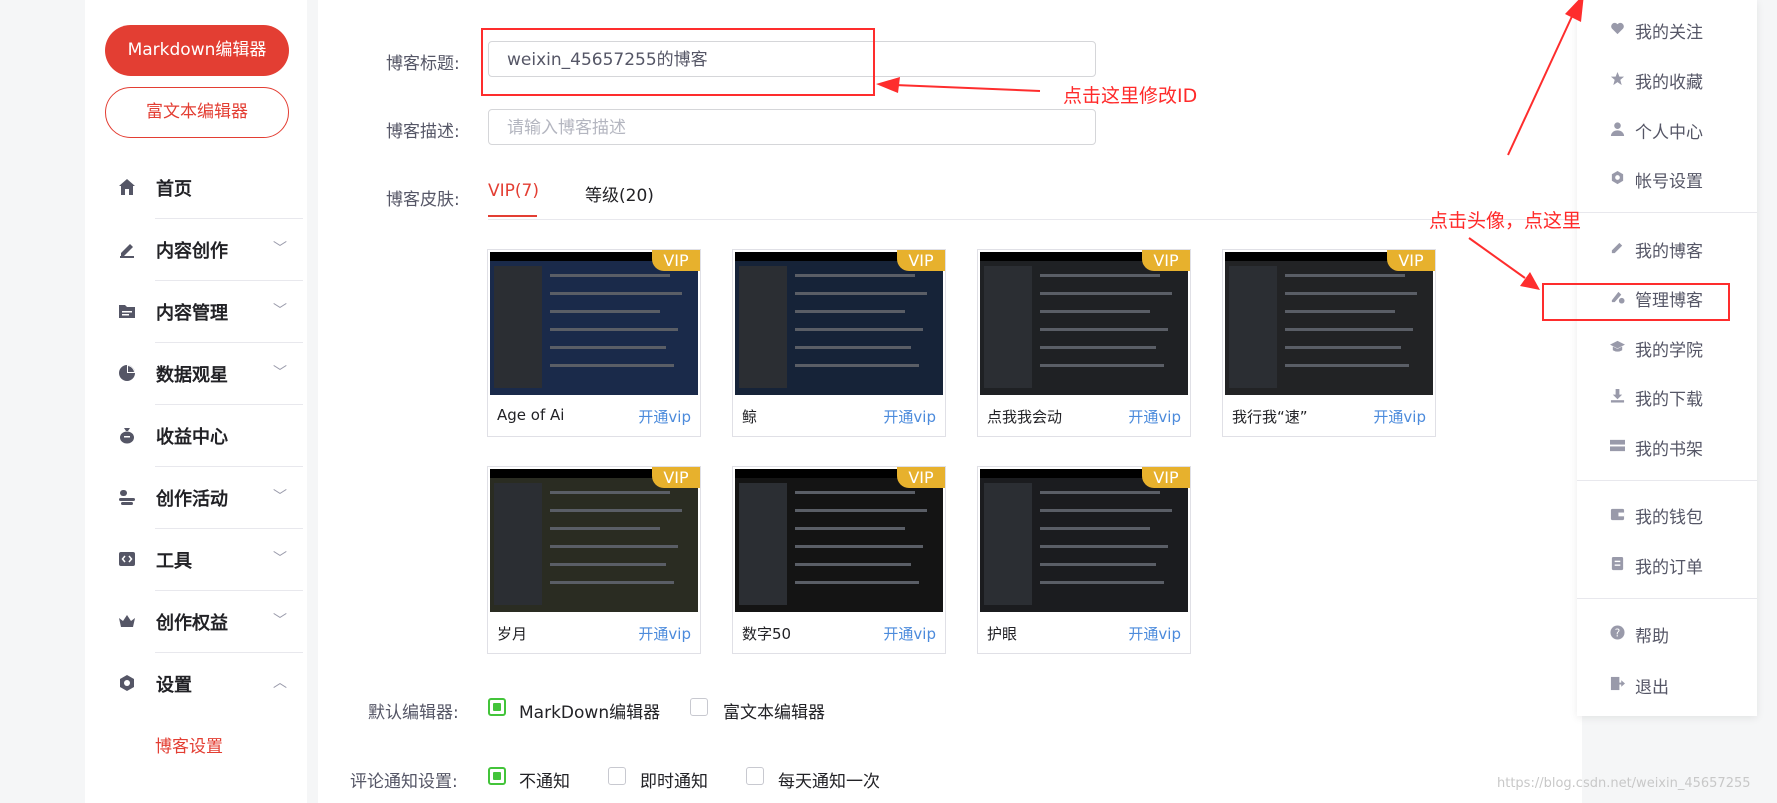  What do you see at coordinates (1505, 221) in the screenshot?
I see `annotation-click-avatar: 点击头像，点这里` at bounding box center [1505, 221].